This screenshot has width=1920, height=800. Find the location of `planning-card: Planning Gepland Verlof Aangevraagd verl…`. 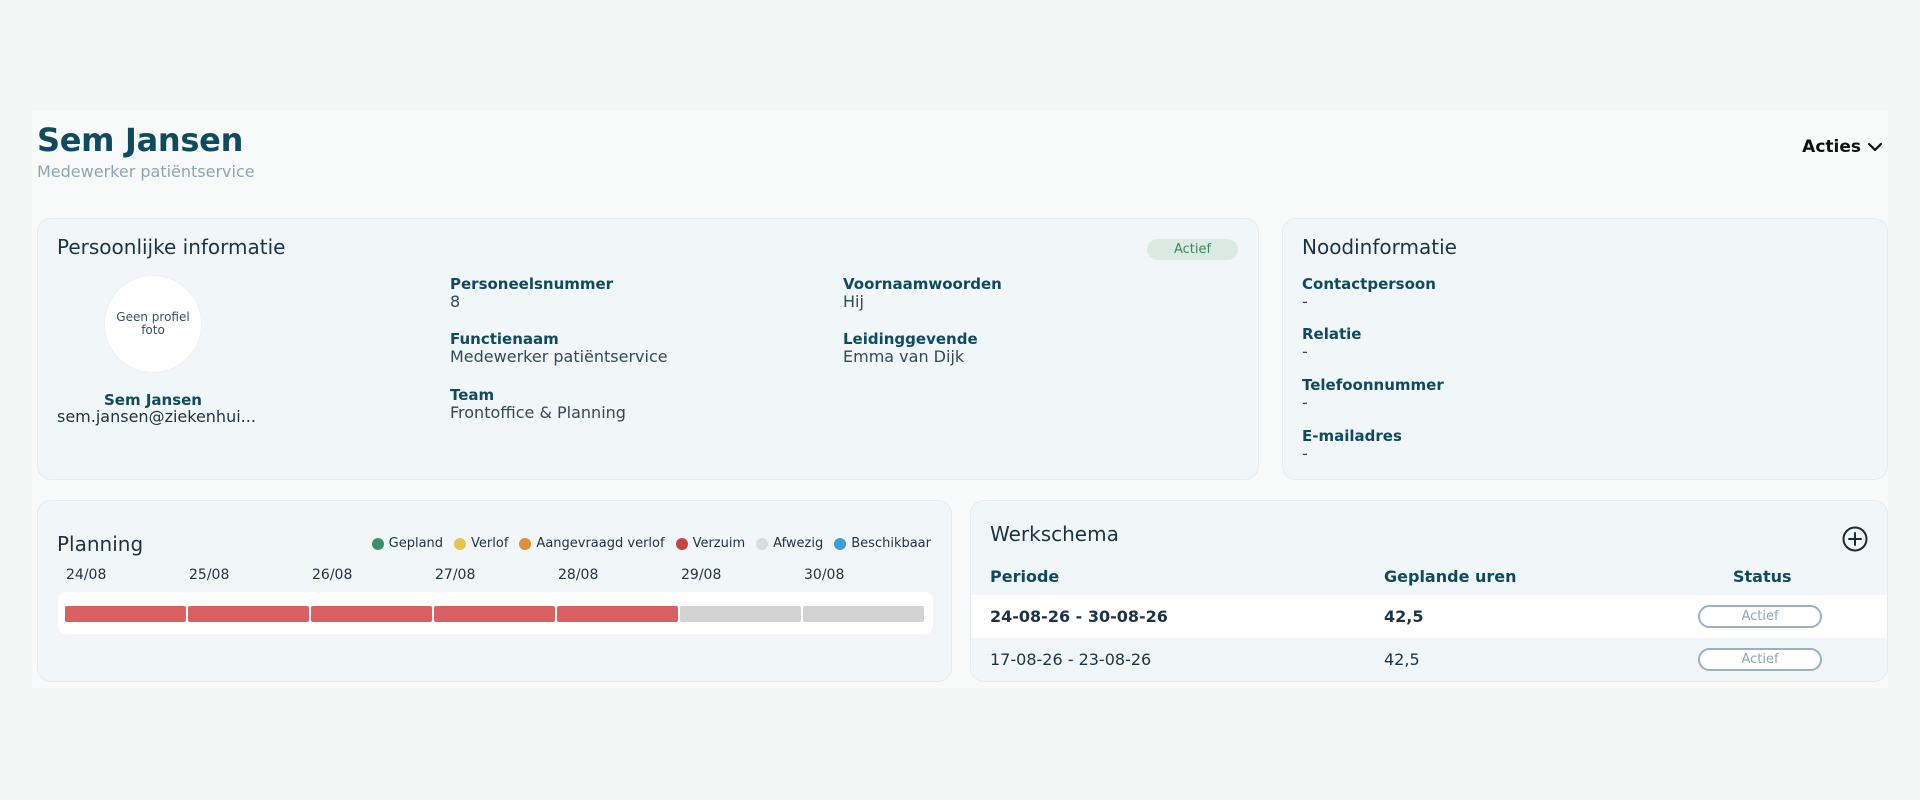

planning-card: Planning Gepland Verlof Aangevraagd verl… is located at coordinates (494, 591).